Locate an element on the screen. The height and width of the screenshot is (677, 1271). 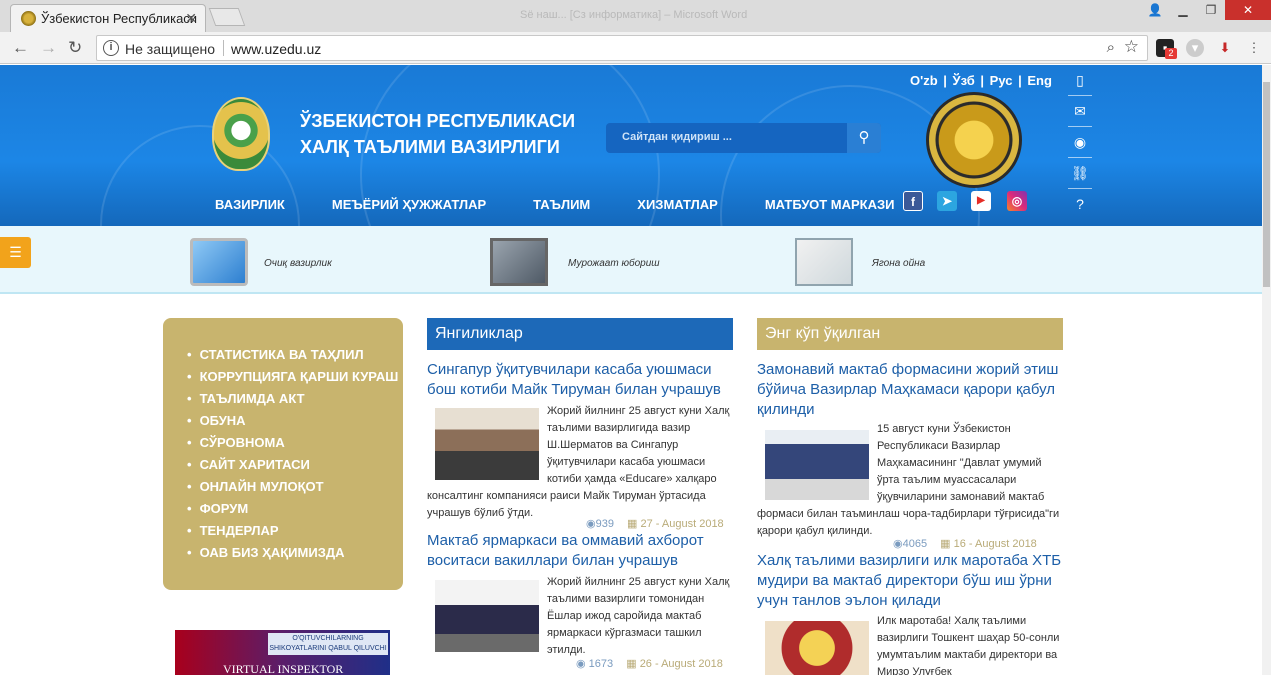
site-search: Сайтдан қидириш ... ⚲ is located at coordinates (743, 138).